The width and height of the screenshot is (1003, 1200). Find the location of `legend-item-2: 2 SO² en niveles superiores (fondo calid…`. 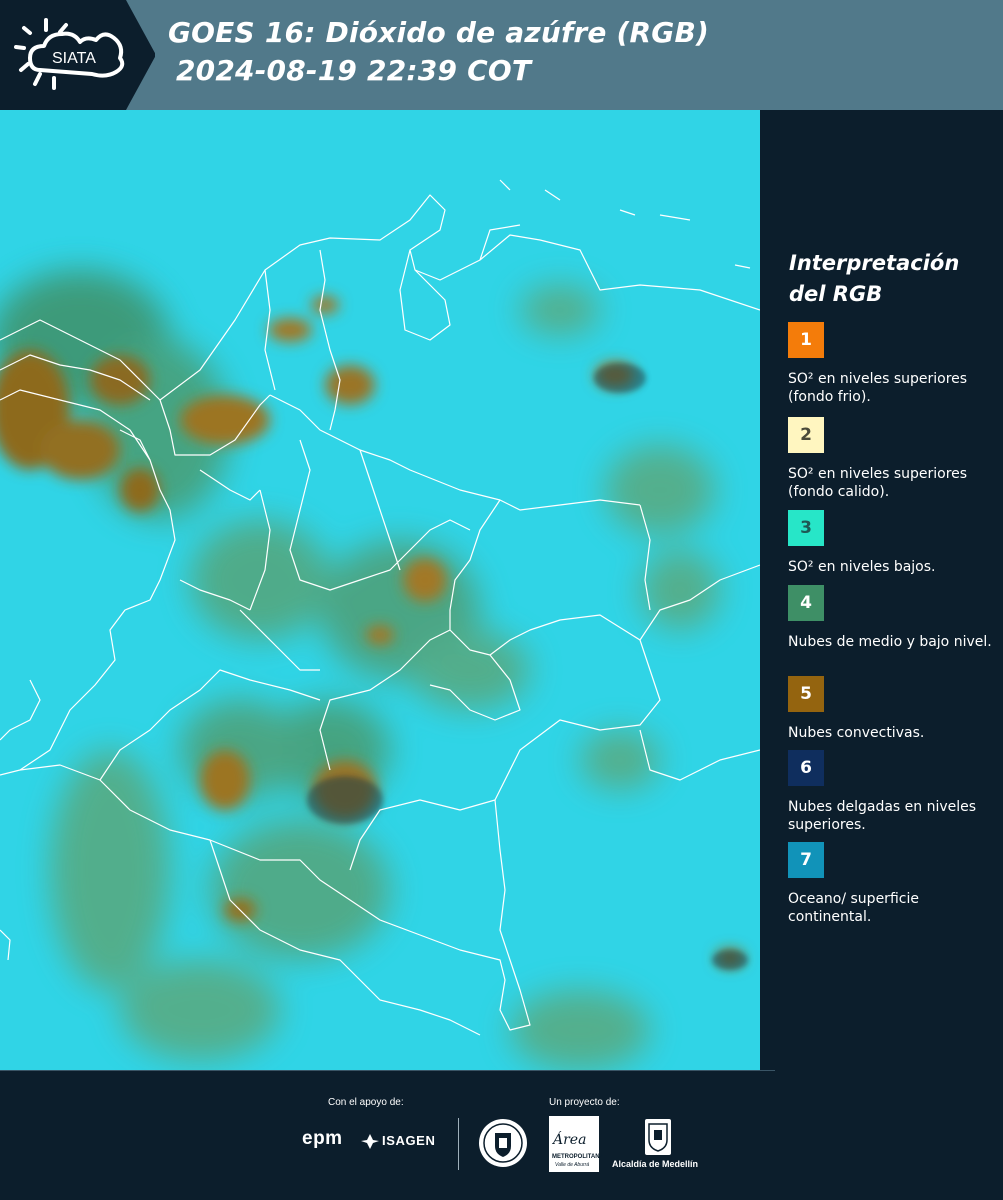

legend-item-2: 2 SO² en niveles superiores (fondo calid… is located at coordinates (890, 459).